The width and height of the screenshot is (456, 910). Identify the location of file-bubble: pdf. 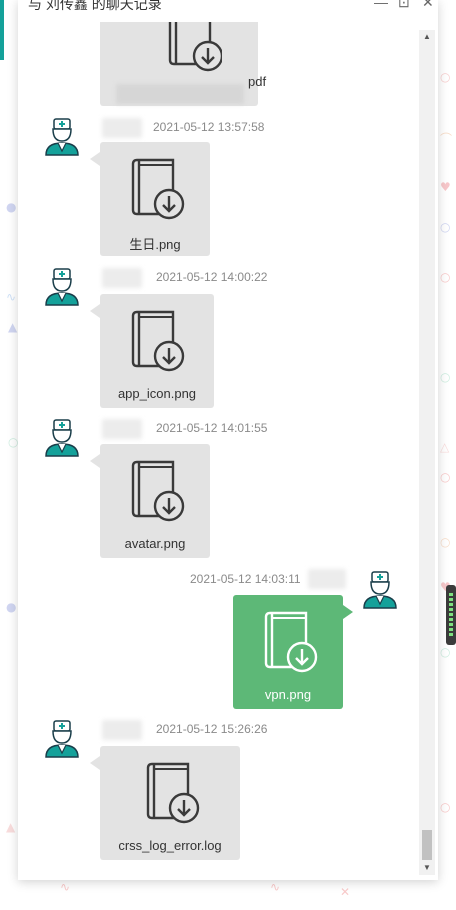
(183, 64).